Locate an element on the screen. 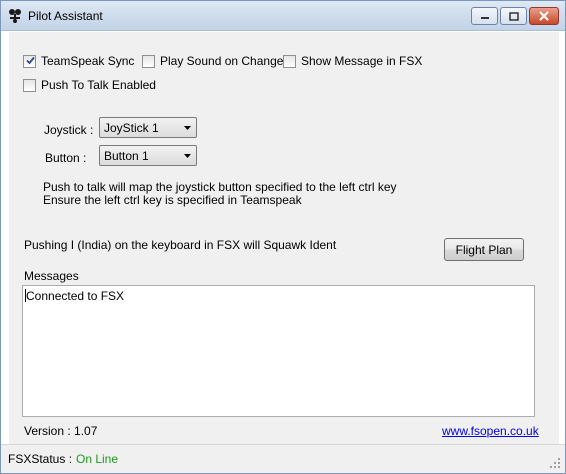 The image size is (566, 474). button-select: Button 1 is located at coordinates (148, 155).